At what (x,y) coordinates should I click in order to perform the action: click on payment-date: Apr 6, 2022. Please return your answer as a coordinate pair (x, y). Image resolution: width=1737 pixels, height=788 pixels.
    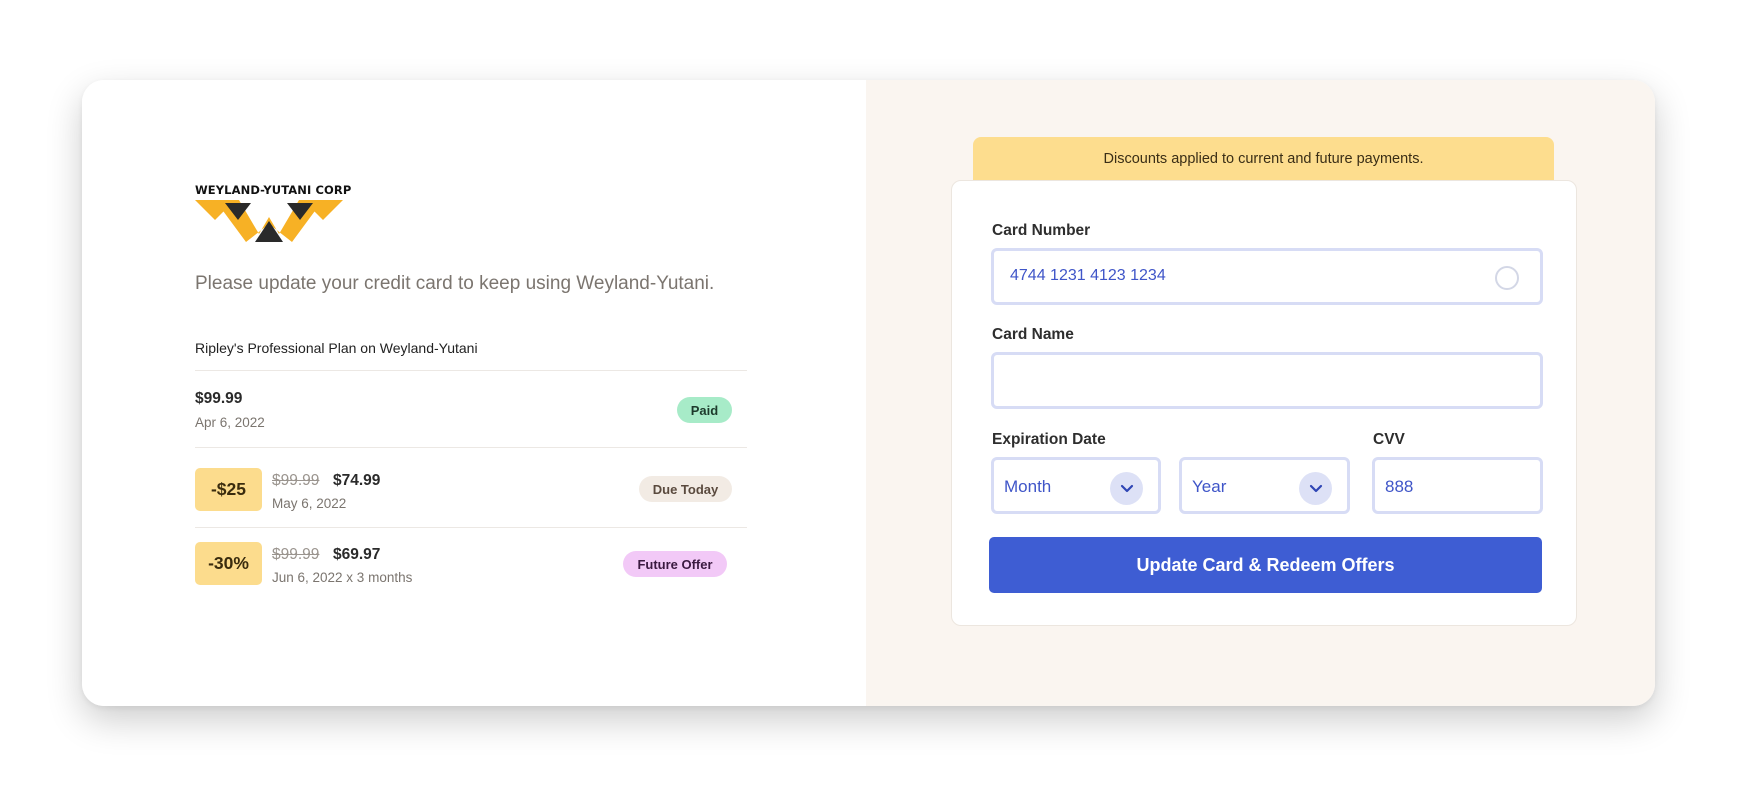
    Looking at the image, I should click on (230, 422).